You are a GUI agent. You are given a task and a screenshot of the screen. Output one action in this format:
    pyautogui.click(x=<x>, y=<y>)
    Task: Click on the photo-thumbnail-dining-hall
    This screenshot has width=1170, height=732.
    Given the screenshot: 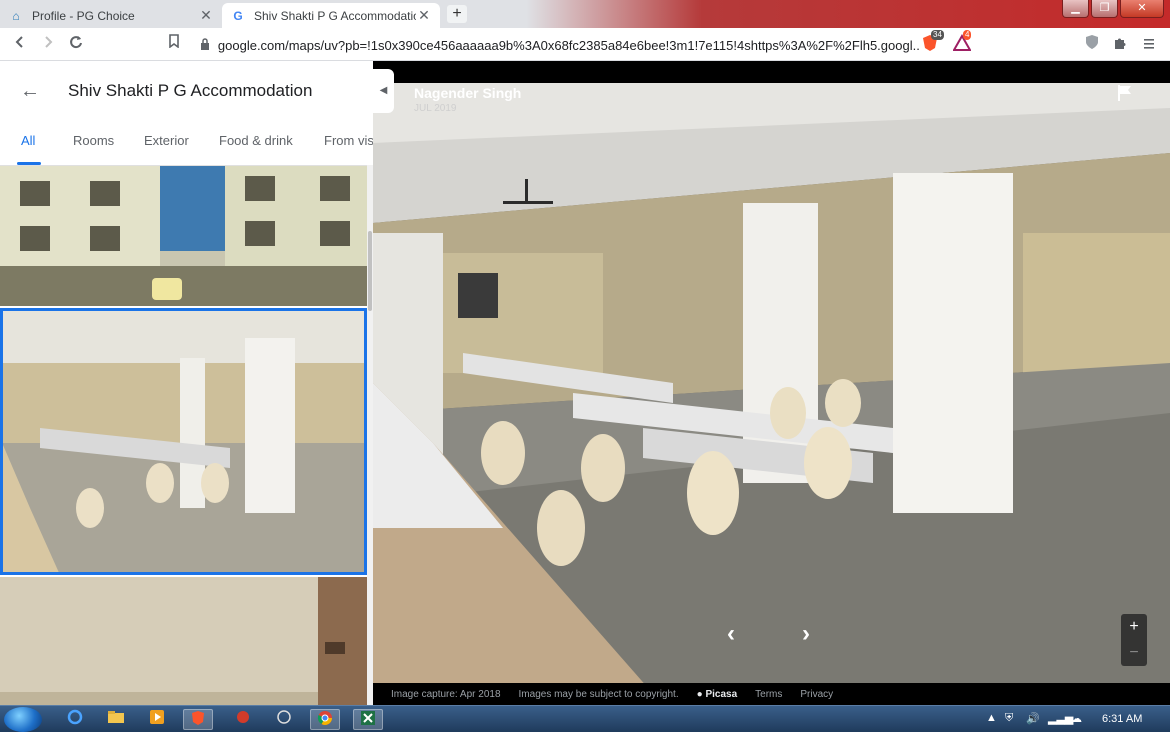 What is the action you would take?
    pyautogui.click(x=183, y=441)
    